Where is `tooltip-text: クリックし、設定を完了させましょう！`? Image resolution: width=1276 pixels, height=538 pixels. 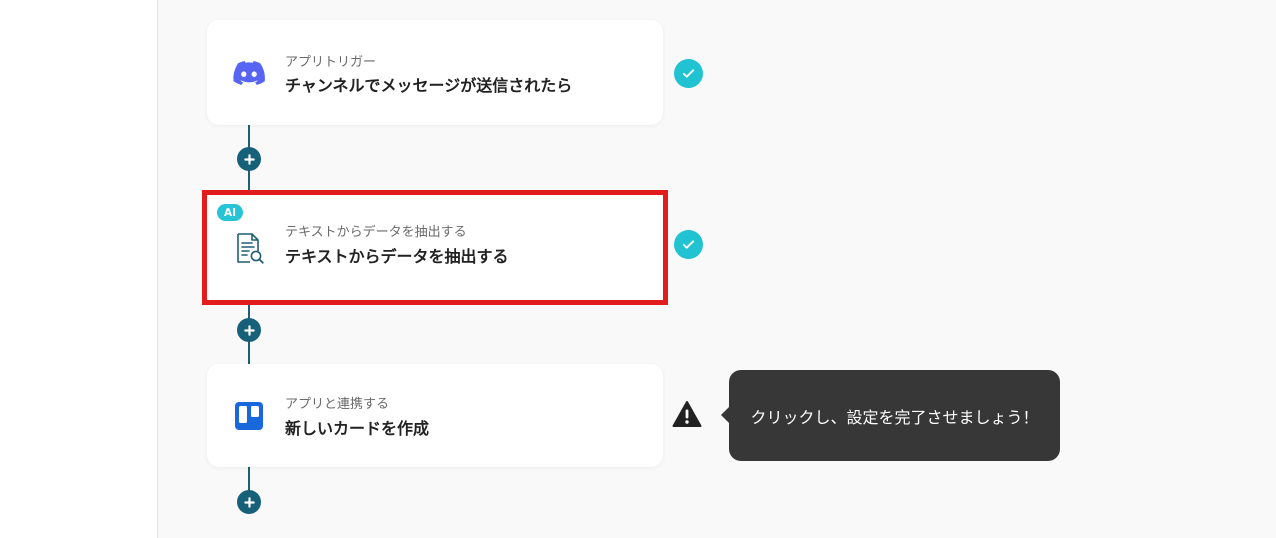
tooltip-text: クリックし、設定を完了させましょう！ is located at coordinates (894, 417).